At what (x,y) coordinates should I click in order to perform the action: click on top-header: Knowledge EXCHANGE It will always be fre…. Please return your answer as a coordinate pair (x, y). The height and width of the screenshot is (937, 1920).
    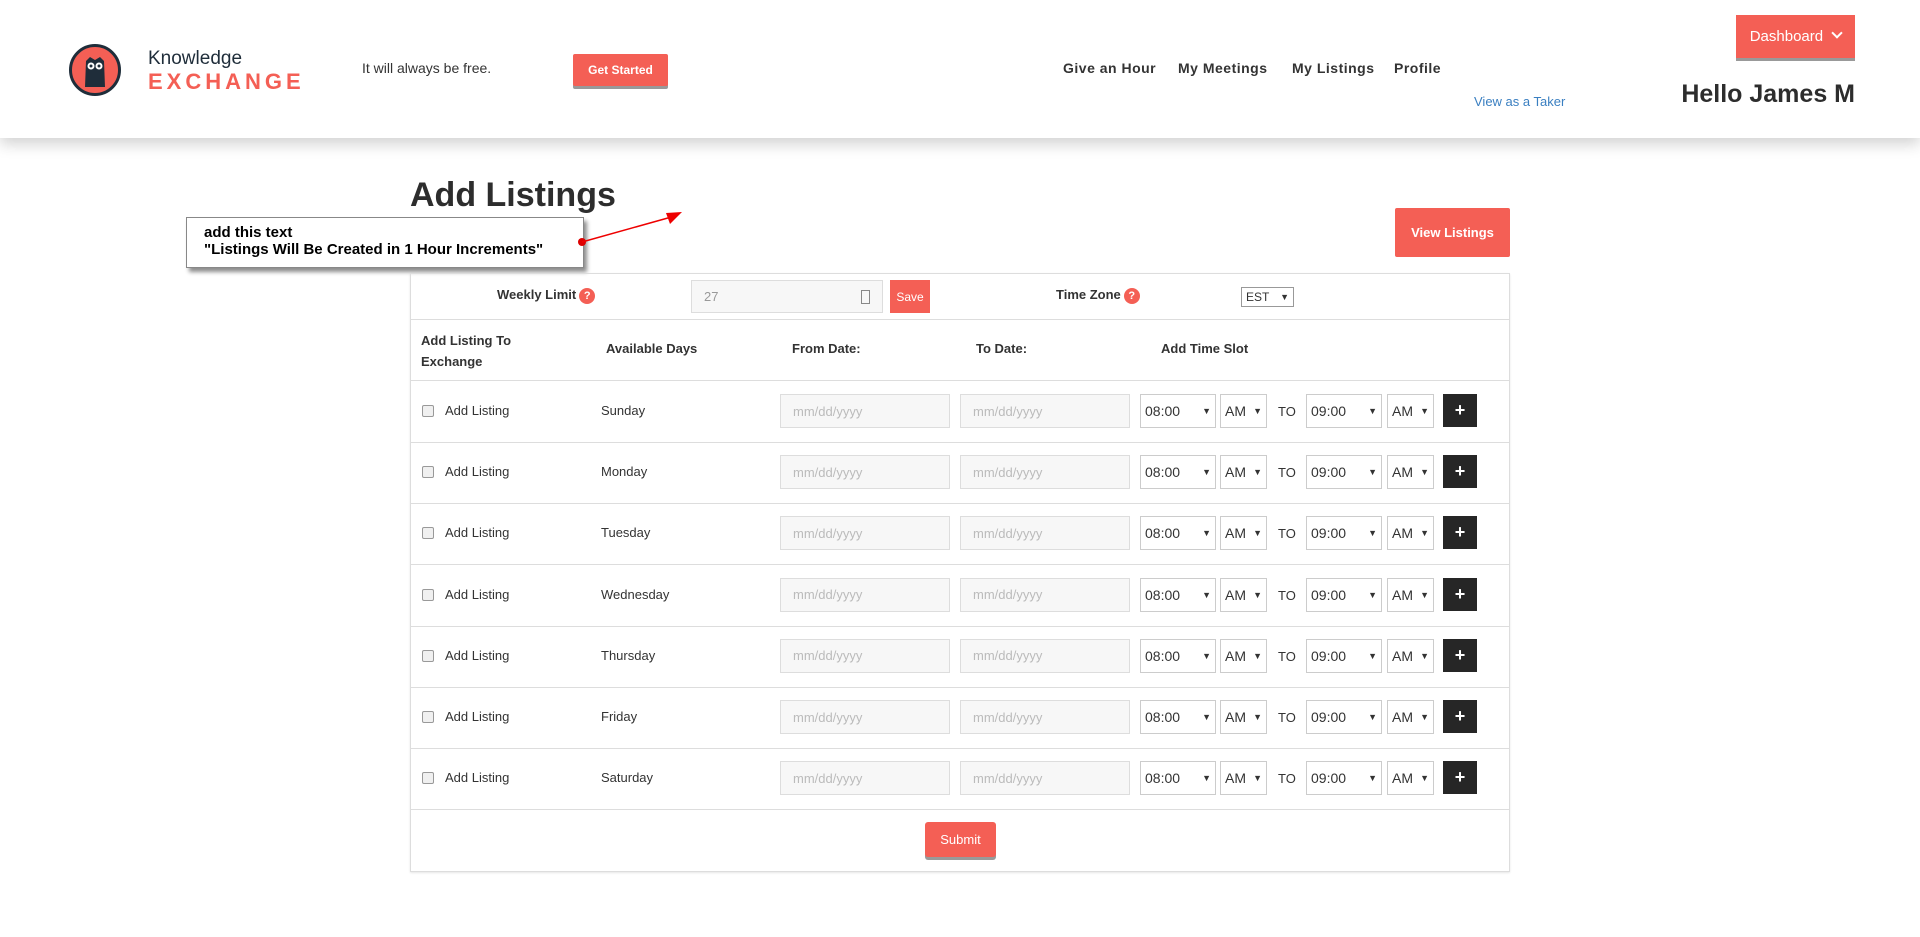
    Looking at the image, I should click on (960, 69).